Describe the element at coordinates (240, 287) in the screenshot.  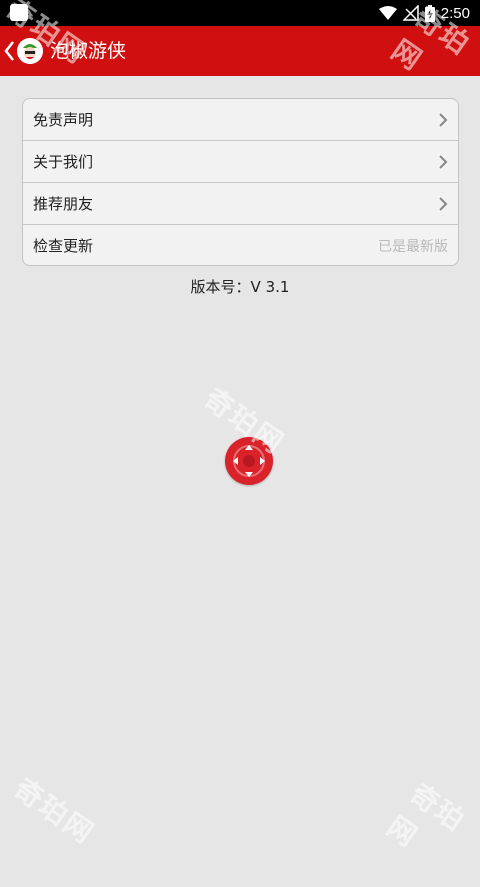
I see `version-label: 版本号：V 3.1` at that location.